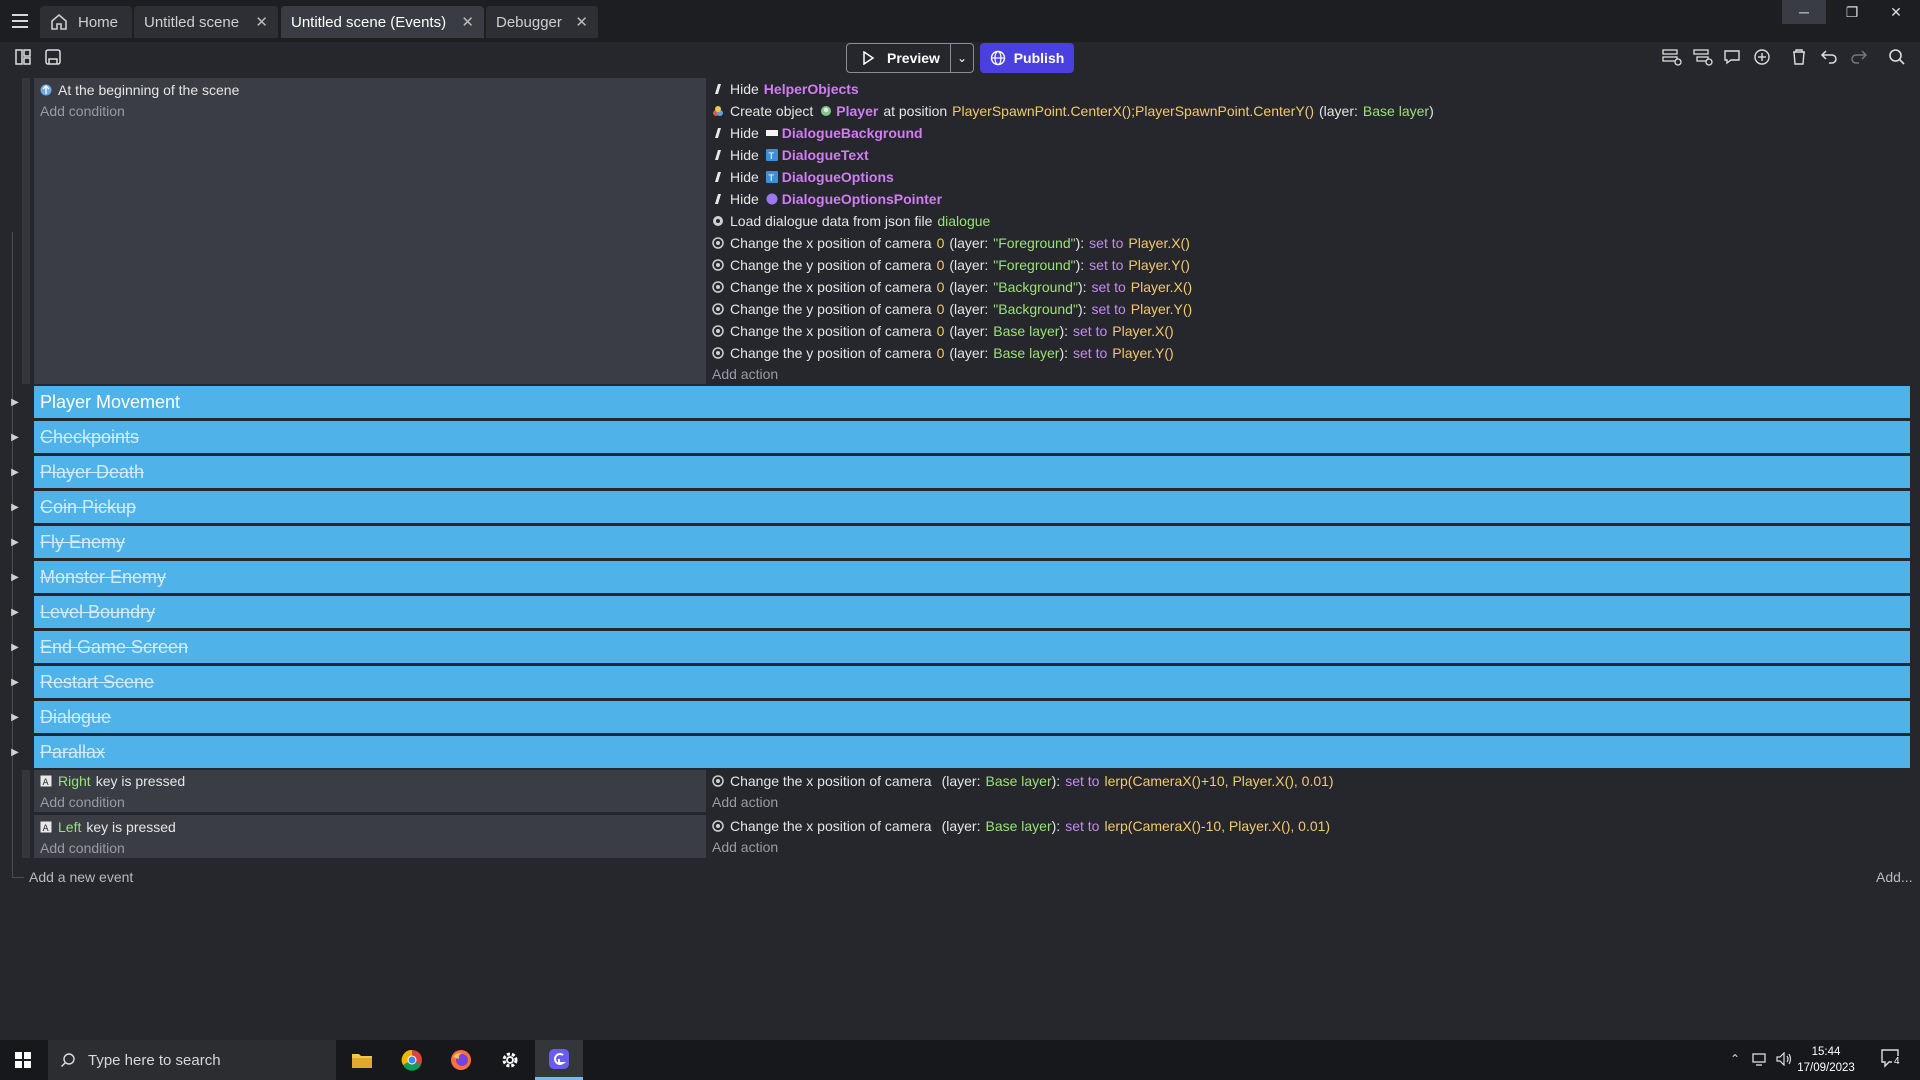 This screenshot has height=1080, width=1920. Describe the element at coordinates (510, 1060) in the screenshot. I see `settings-gear-icon` at that location.